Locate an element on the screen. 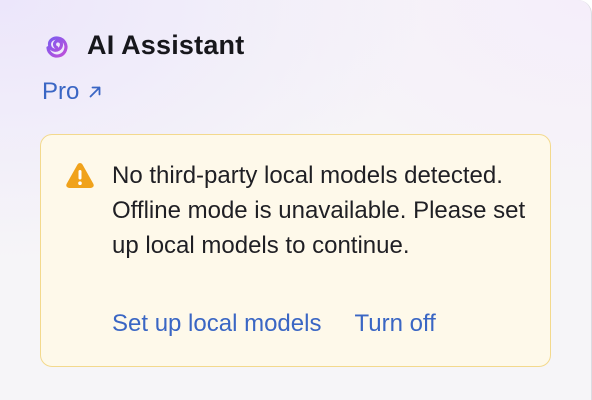 This screenshot has height=400, width=592. external-arrow-icon is located at coordinates (95, 92).